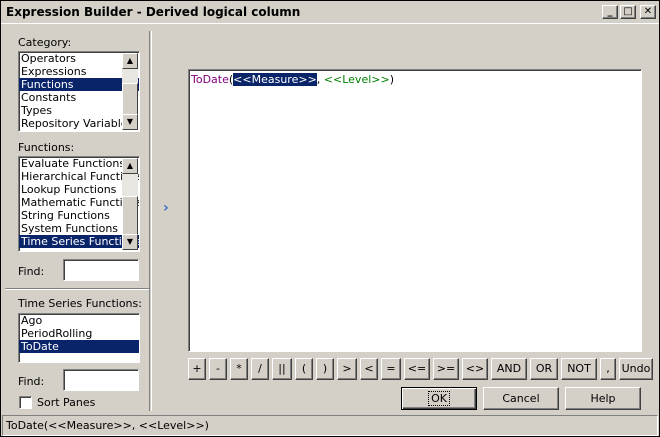 This screenshot has width=660, height=437. I want to click on ok-button: OK, so click(439, 398).